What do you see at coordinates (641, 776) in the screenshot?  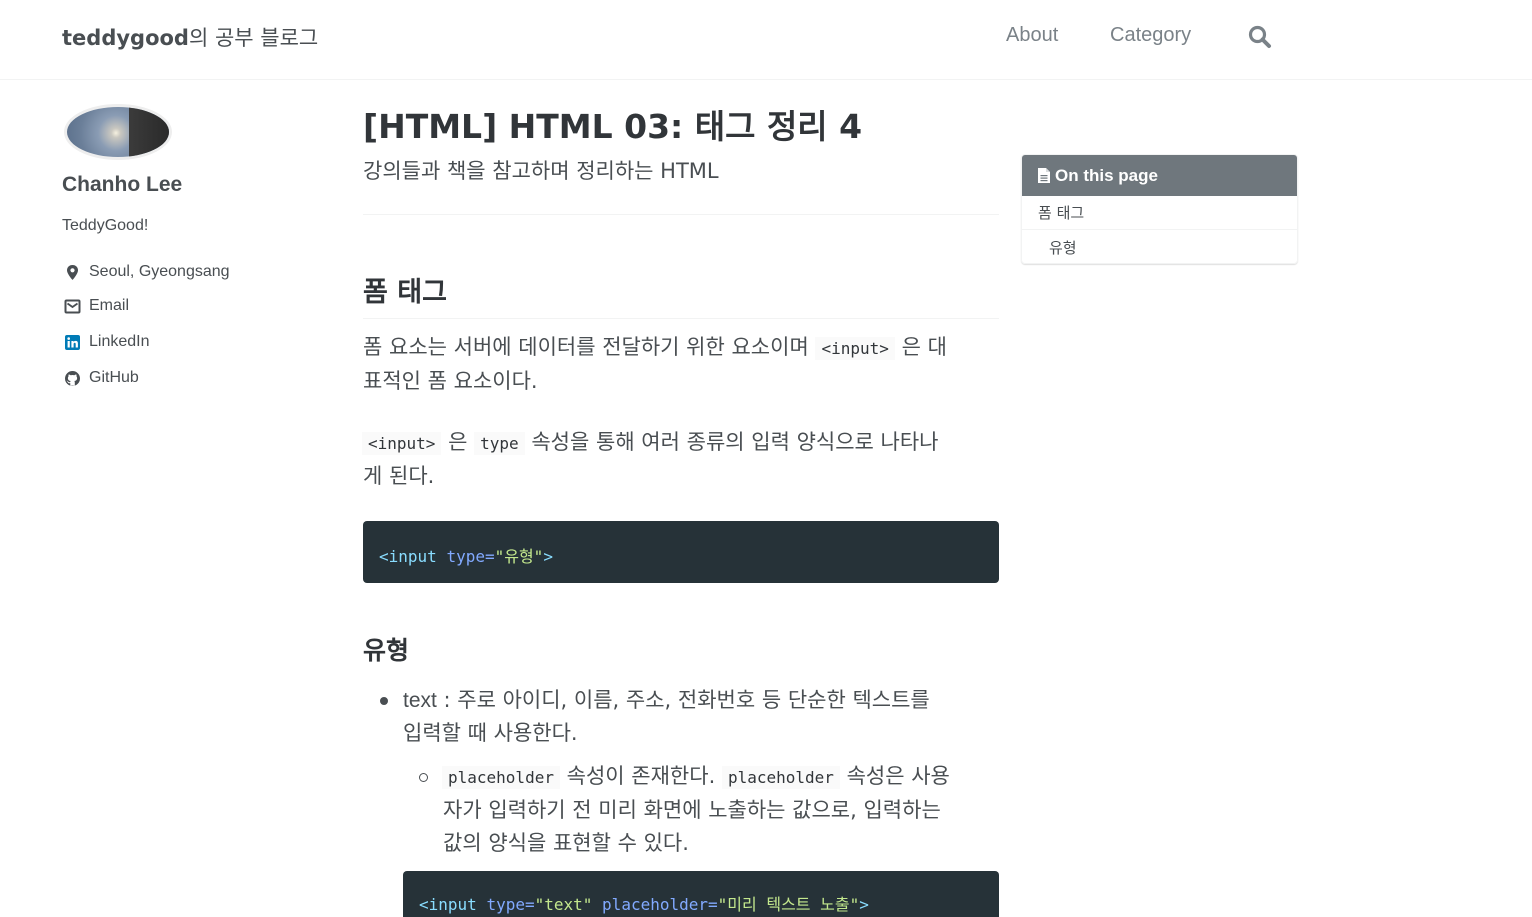 I see `list-item-text: 속성이 존재한다.` at bounding box center [641, 776].